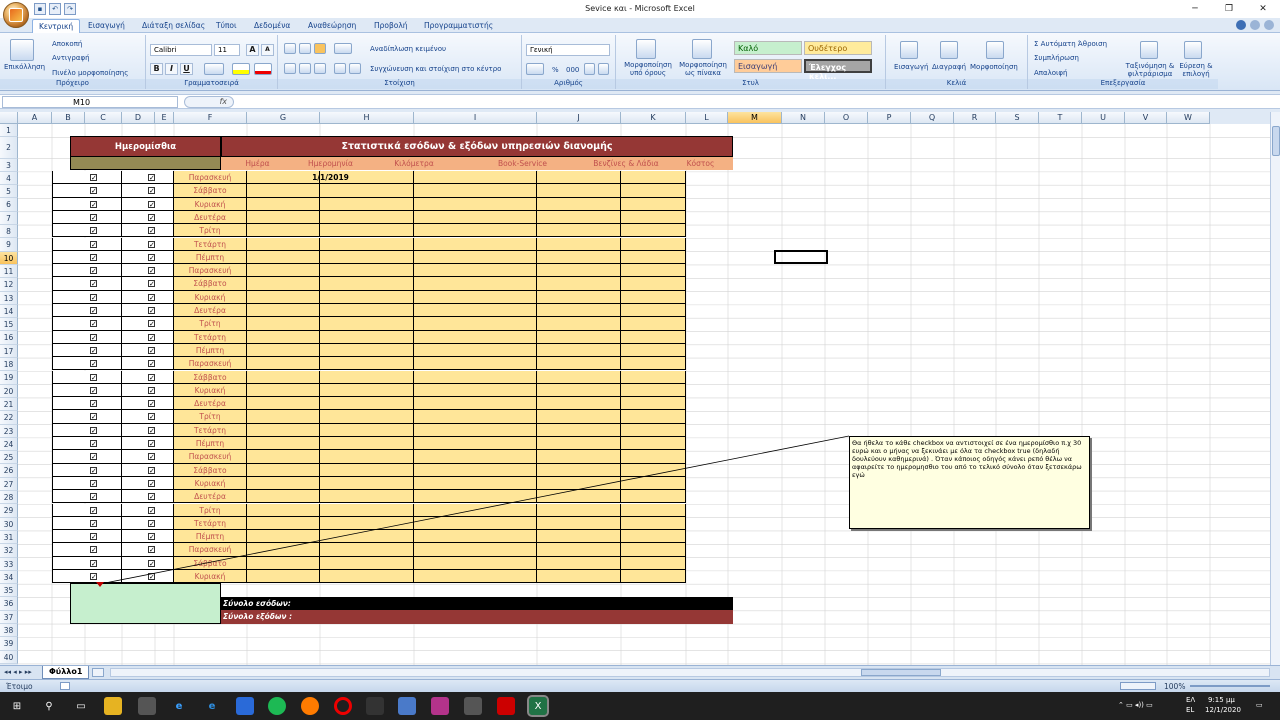 Image resolution: width=1280 pixels, height=720 pixels. I want to click on row-header: 14, so click(9, 311).